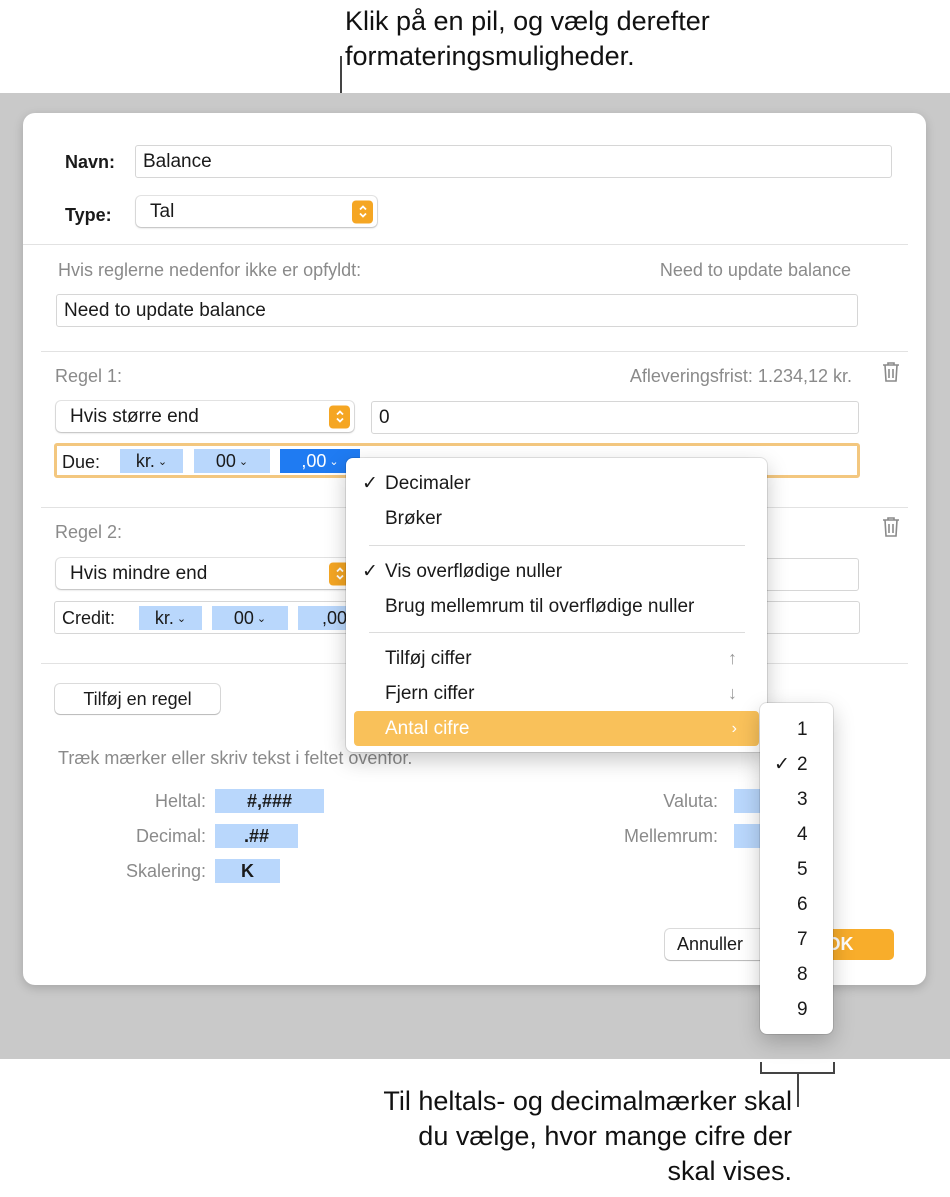  I want to click on digits-option-label: 5, so click(802, 869).